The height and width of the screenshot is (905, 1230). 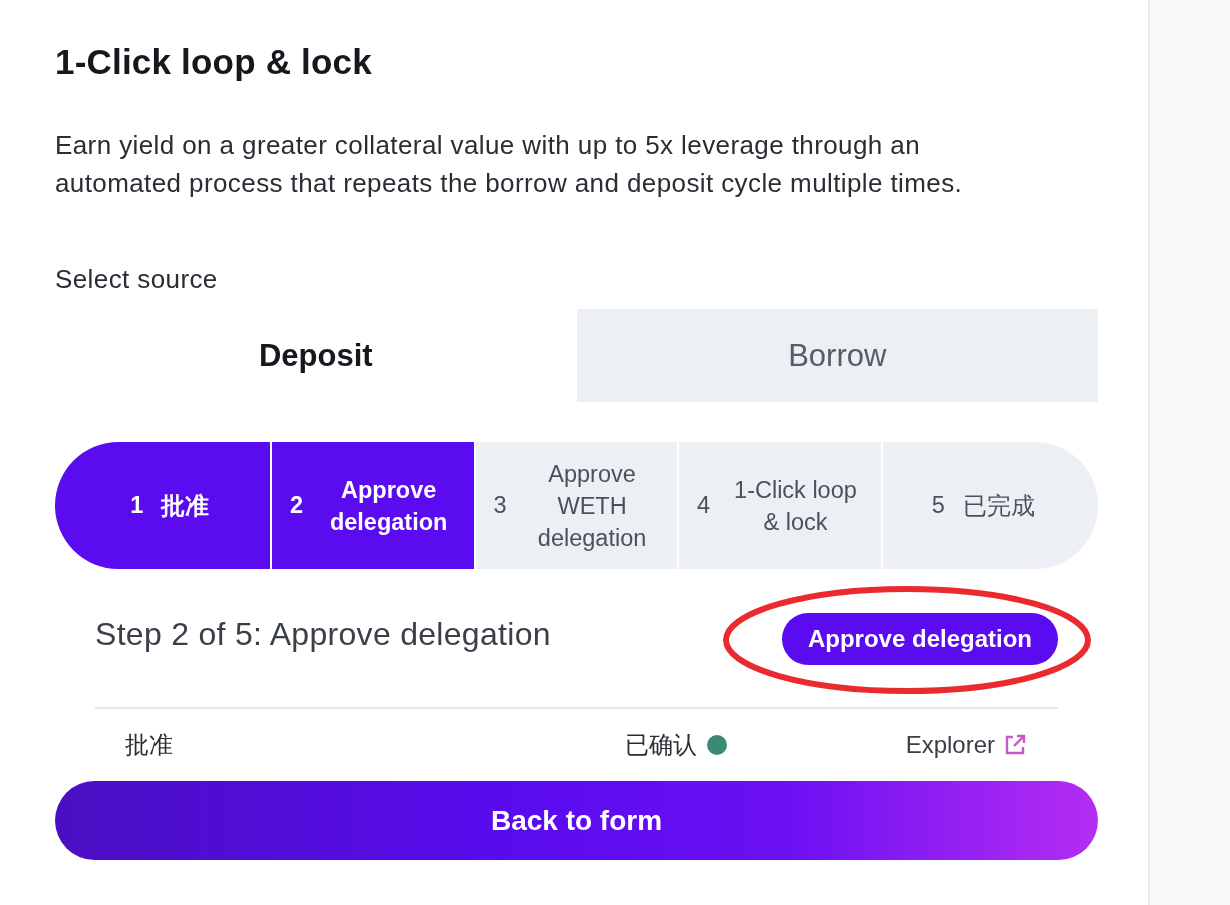 I want to click on panel-title: 1-Click loop & lock, so click(x=213, y=62).